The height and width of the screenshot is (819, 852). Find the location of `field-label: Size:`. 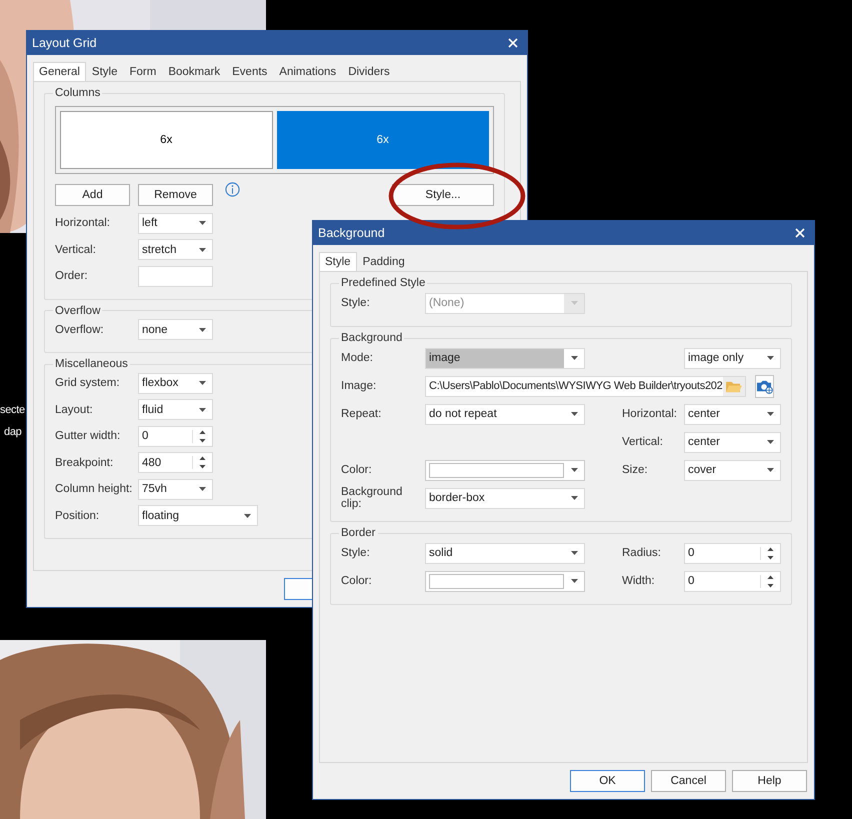

field-label: Size: is located at coordinates (635, 470).